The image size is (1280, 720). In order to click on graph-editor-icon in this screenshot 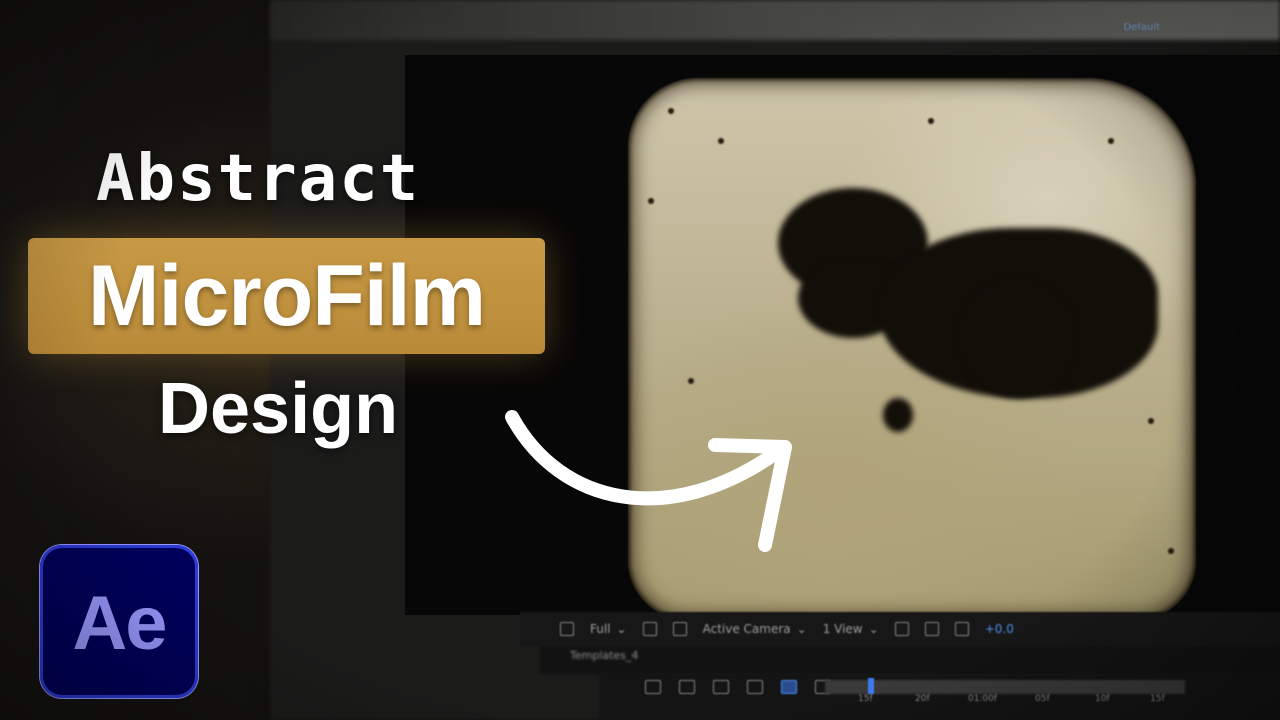, I will do `click(789, 687)`.